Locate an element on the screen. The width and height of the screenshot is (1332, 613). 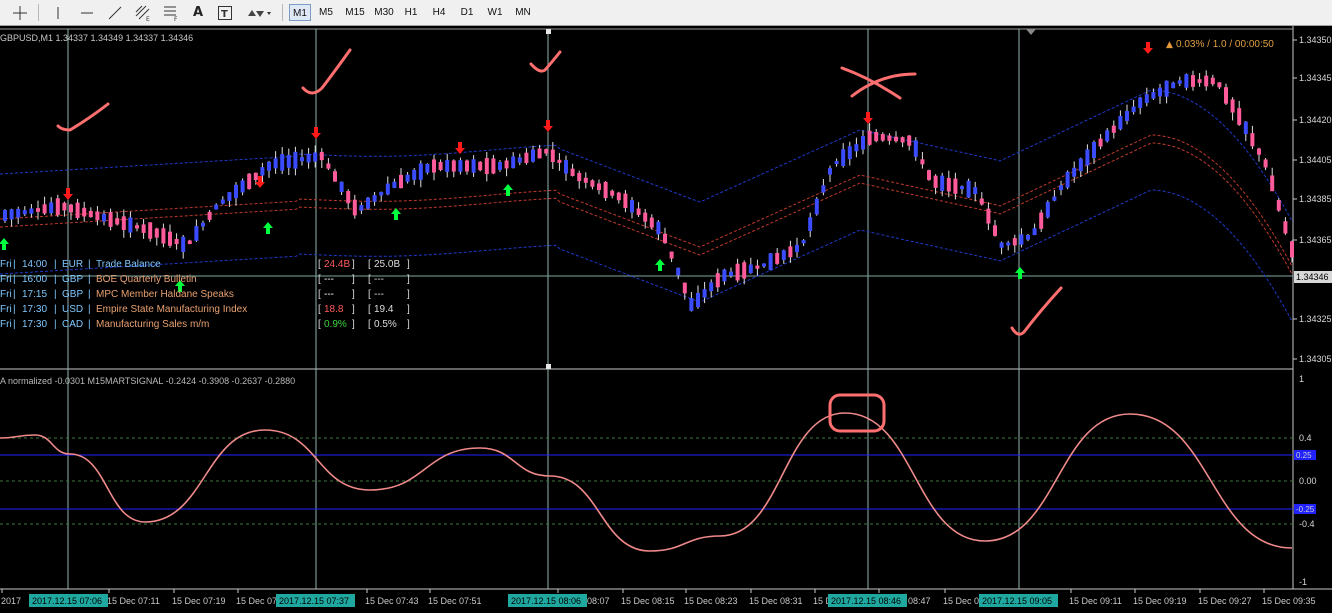
level-tag-label: -0.25 is located at coordinates (1305, 509).